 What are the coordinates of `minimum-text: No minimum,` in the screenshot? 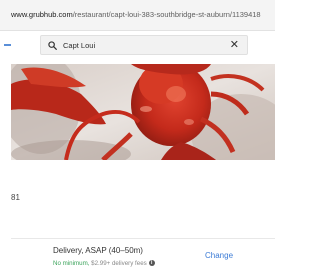 It's located at (71, 263).